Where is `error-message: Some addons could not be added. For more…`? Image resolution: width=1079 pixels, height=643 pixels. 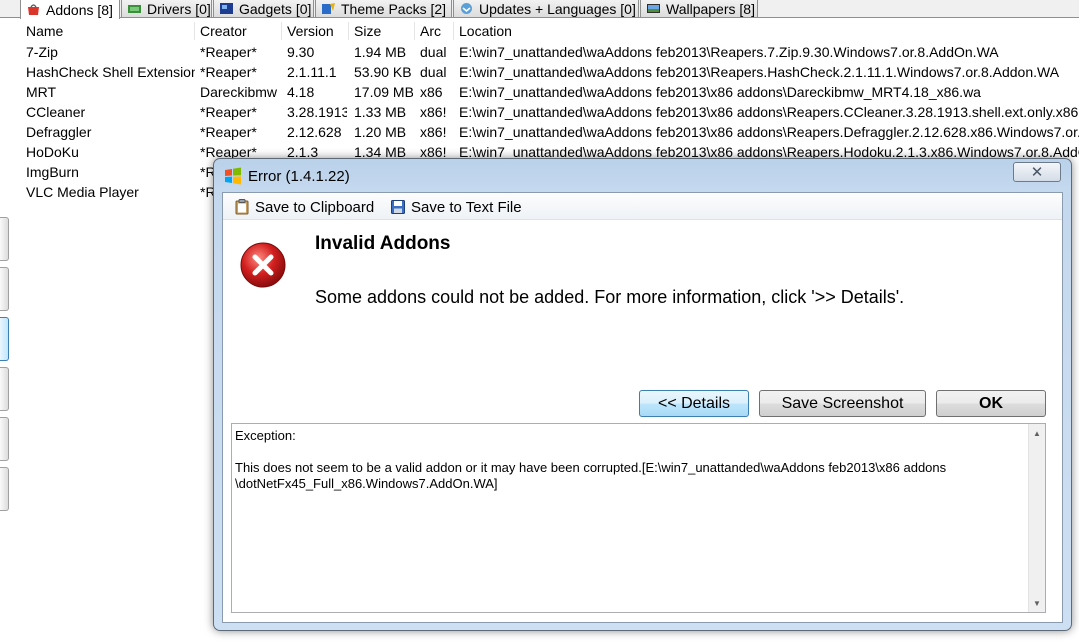 error-message: Some addons could not be added. For more… is located at coordinates (610, 297).